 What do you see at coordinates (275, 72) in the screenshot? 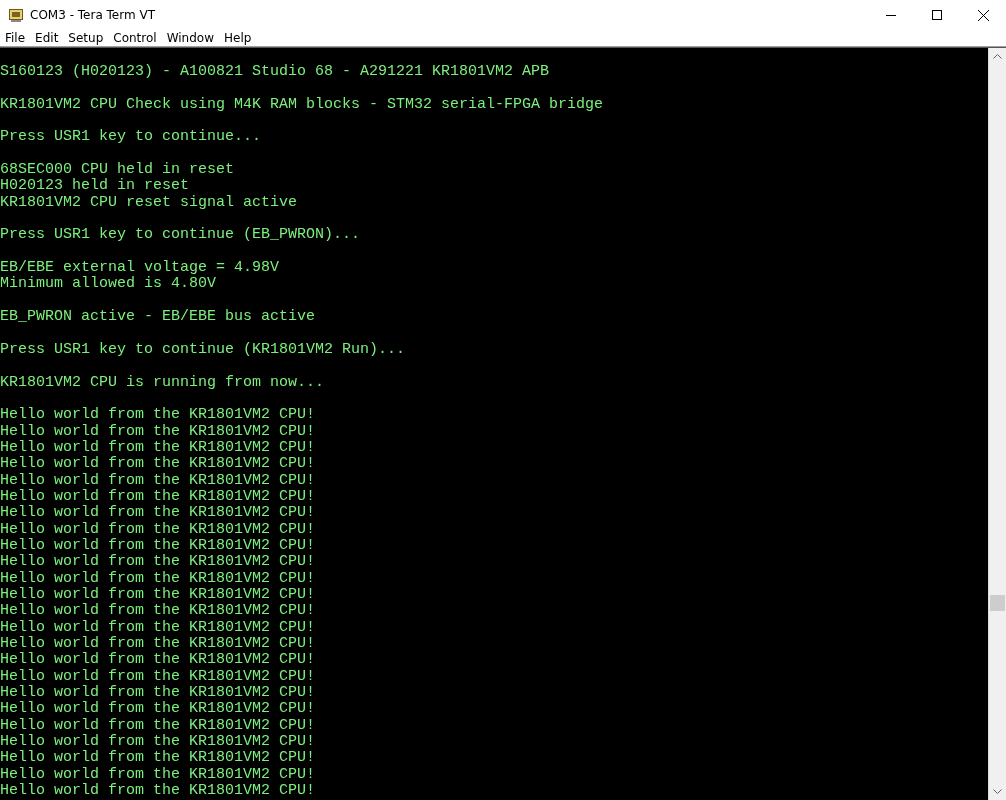
I see `terminal-line: S160123 (H020123) - A100821 Studio 68 - A291221 KR1801VM2 APB` at bounding box center [275, 72].